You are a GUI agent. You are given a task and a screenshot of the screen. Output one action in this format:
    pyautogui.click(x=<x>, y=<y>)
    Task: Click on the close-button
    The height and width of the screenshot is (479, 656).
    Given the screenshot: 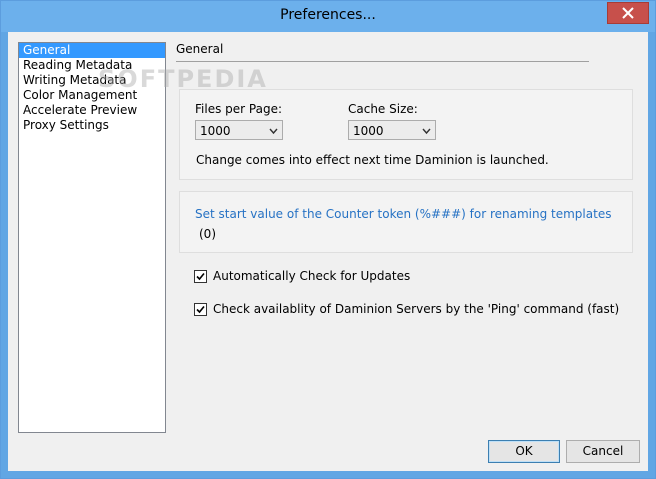 What is the action you would take?
    pyautogui.click(x=628, y=13)
    